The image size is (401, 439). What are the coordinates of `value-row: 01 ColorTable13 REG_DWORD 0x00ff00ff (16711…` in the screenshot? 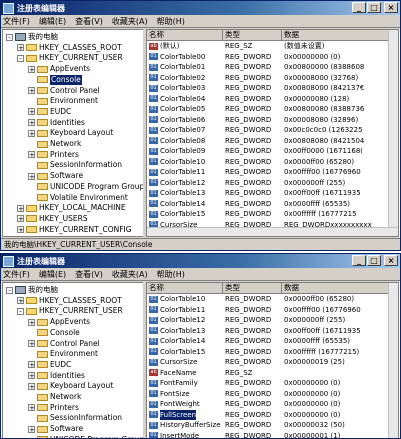 It's located at (272, 331).